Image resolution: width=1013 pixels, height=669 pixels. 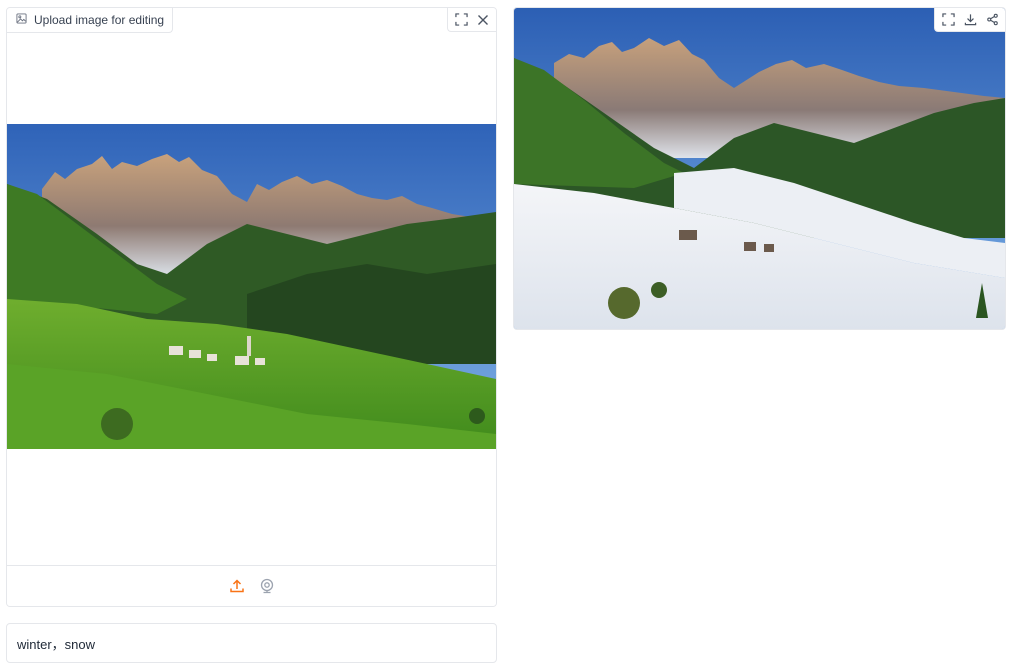 I want to click on output-image-actions, so click(x=969, y=20).